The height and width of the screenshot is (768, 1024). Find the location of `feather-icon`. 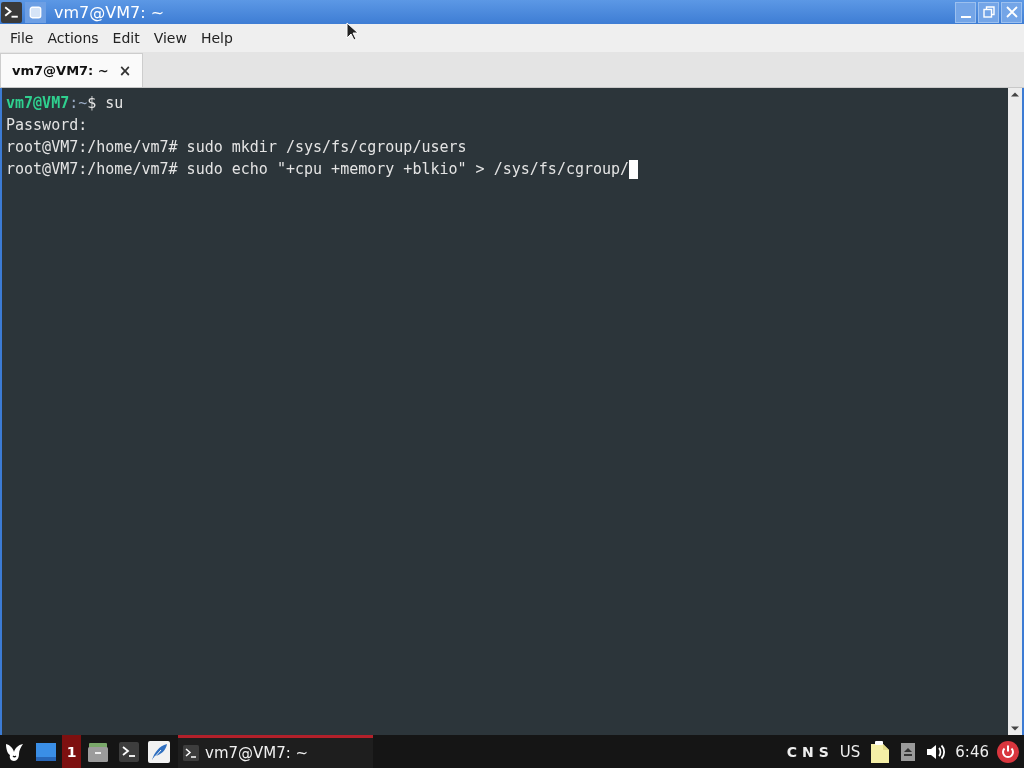

feather-icon is located at coordinates (159, 751).